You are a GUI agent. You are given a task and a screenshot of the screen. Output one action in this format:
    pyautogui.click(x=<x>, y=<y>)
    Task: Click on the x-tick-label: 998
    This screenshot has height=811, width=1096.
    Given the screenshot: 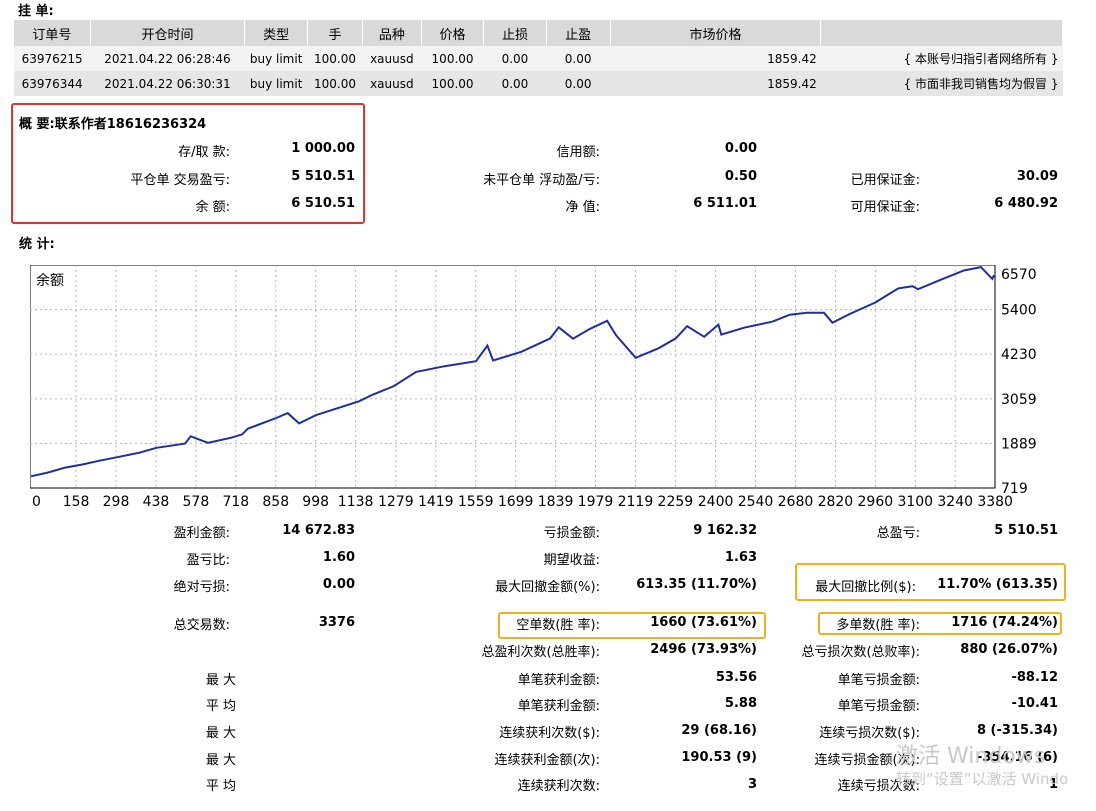 What is the action you would take?
    pyautogui.click(x=315, y=502)
    